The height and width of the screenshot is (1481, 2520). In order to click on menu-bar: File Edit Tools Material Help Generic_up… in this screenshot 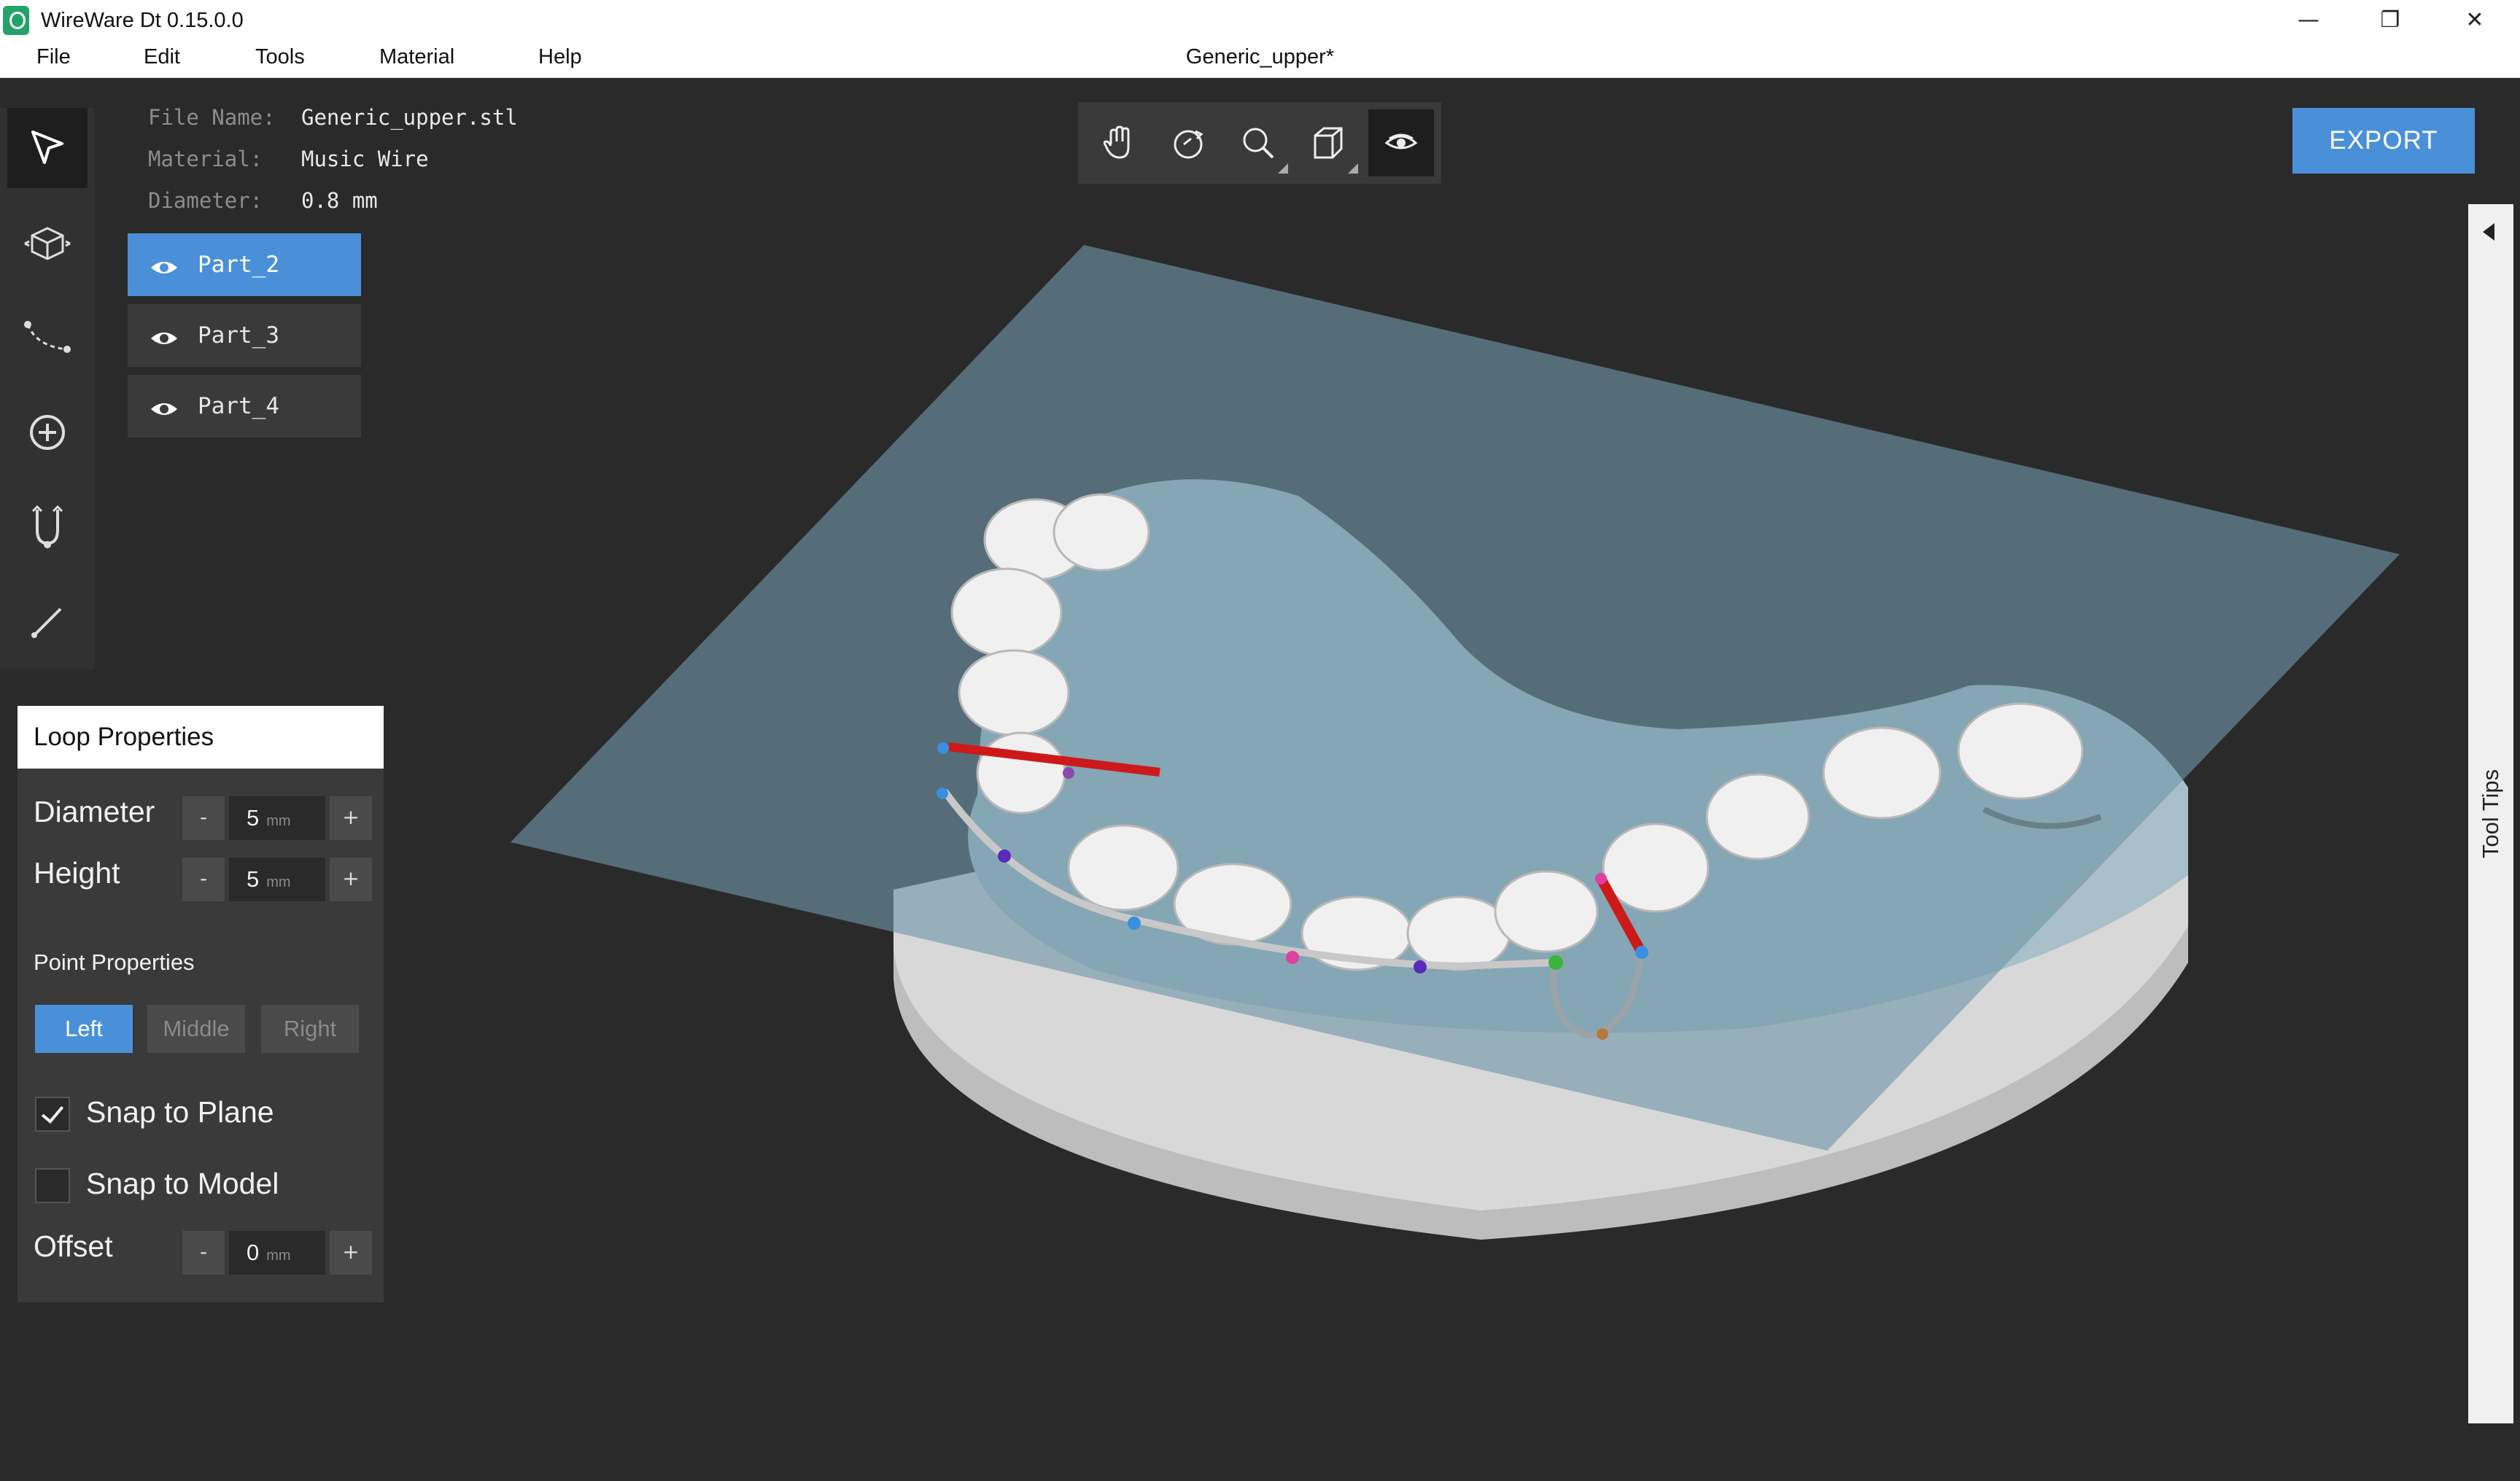, I will do `click(1260, 60)`.